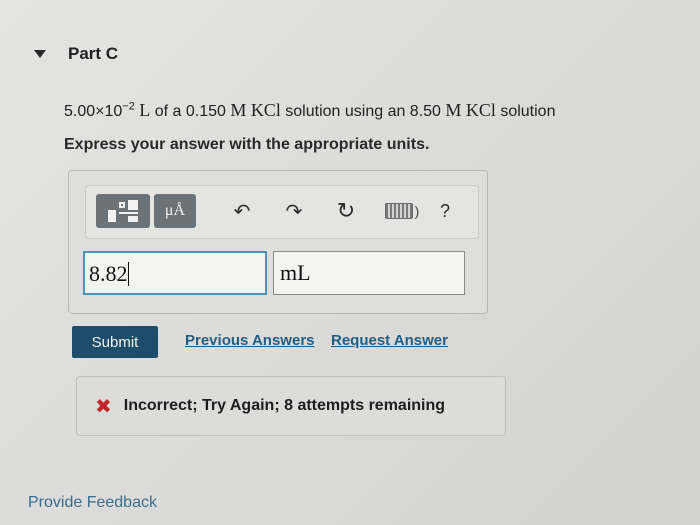 Image resolution: width=700 pixels, height=525 pixels. Describe the element at coordinates (453, 110) in the screenshot. I see `question-conc-unit-2: M` at that location.